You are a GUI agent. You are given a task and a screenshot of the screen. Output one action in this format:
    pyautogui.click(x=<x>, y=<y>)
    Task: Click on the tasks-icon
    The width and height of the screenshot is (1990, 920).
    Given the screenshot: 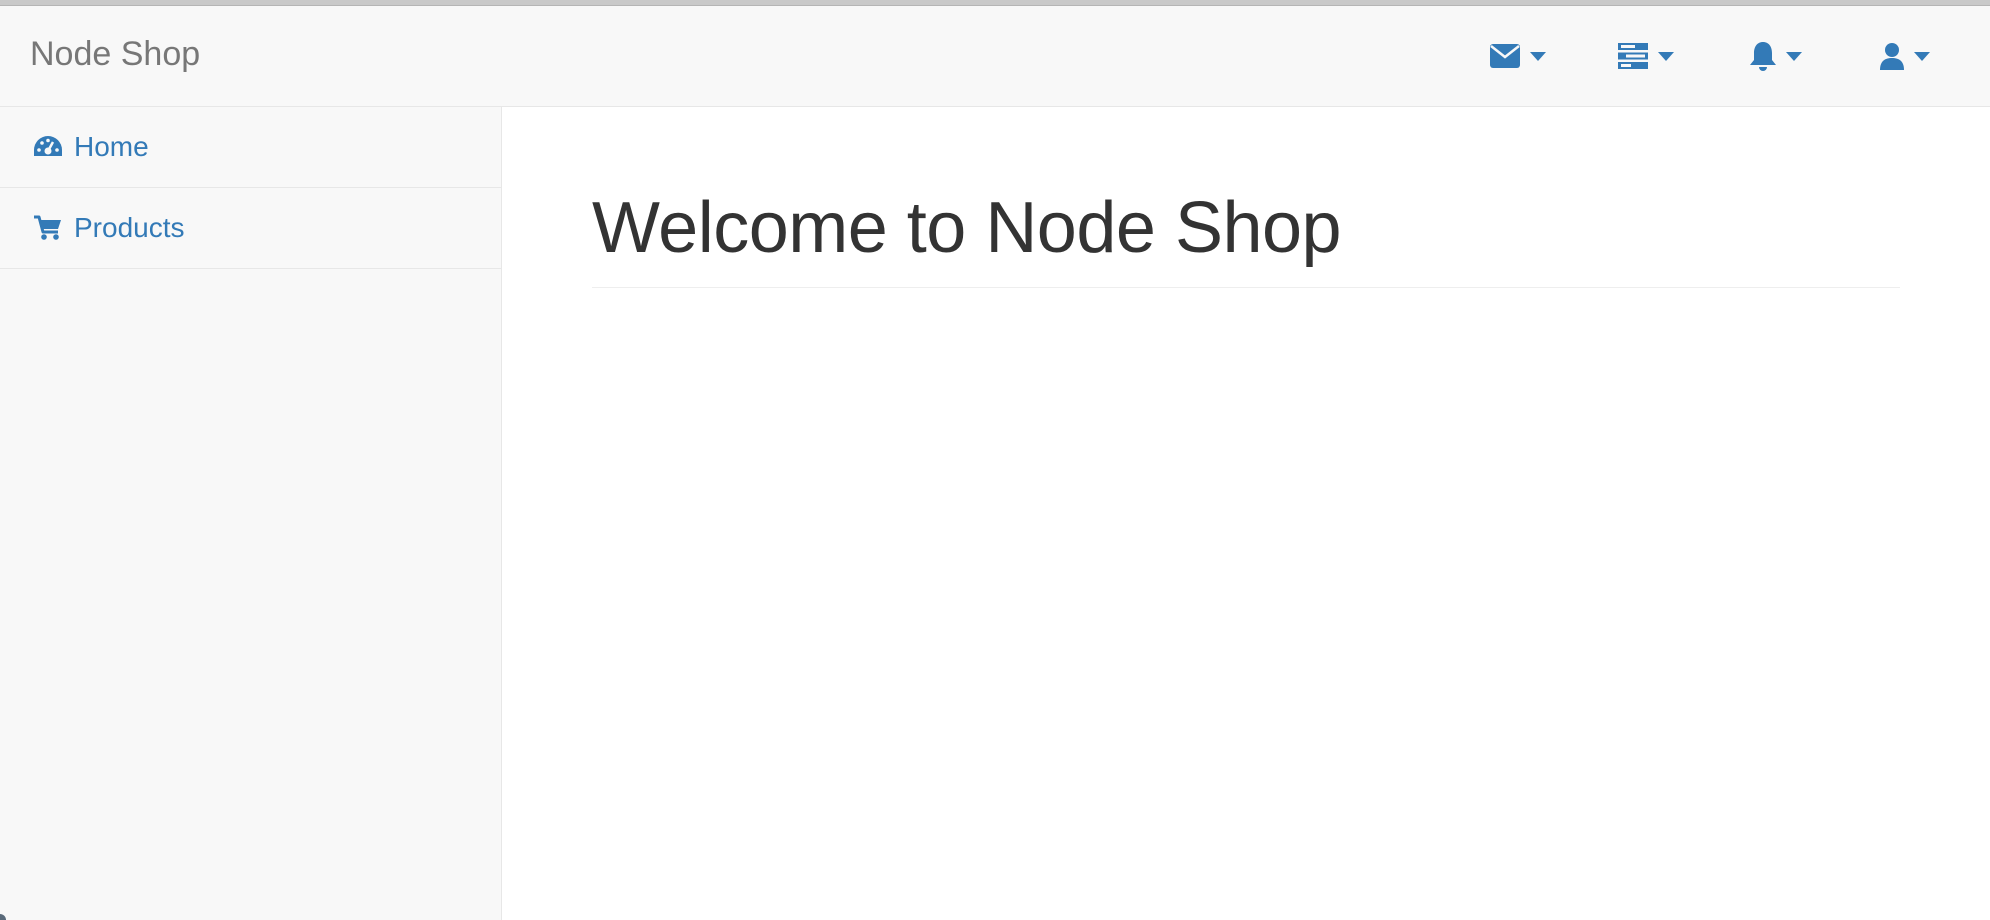 What is the action you would take?
    pyautogui.click(x=1633, y=56)
    